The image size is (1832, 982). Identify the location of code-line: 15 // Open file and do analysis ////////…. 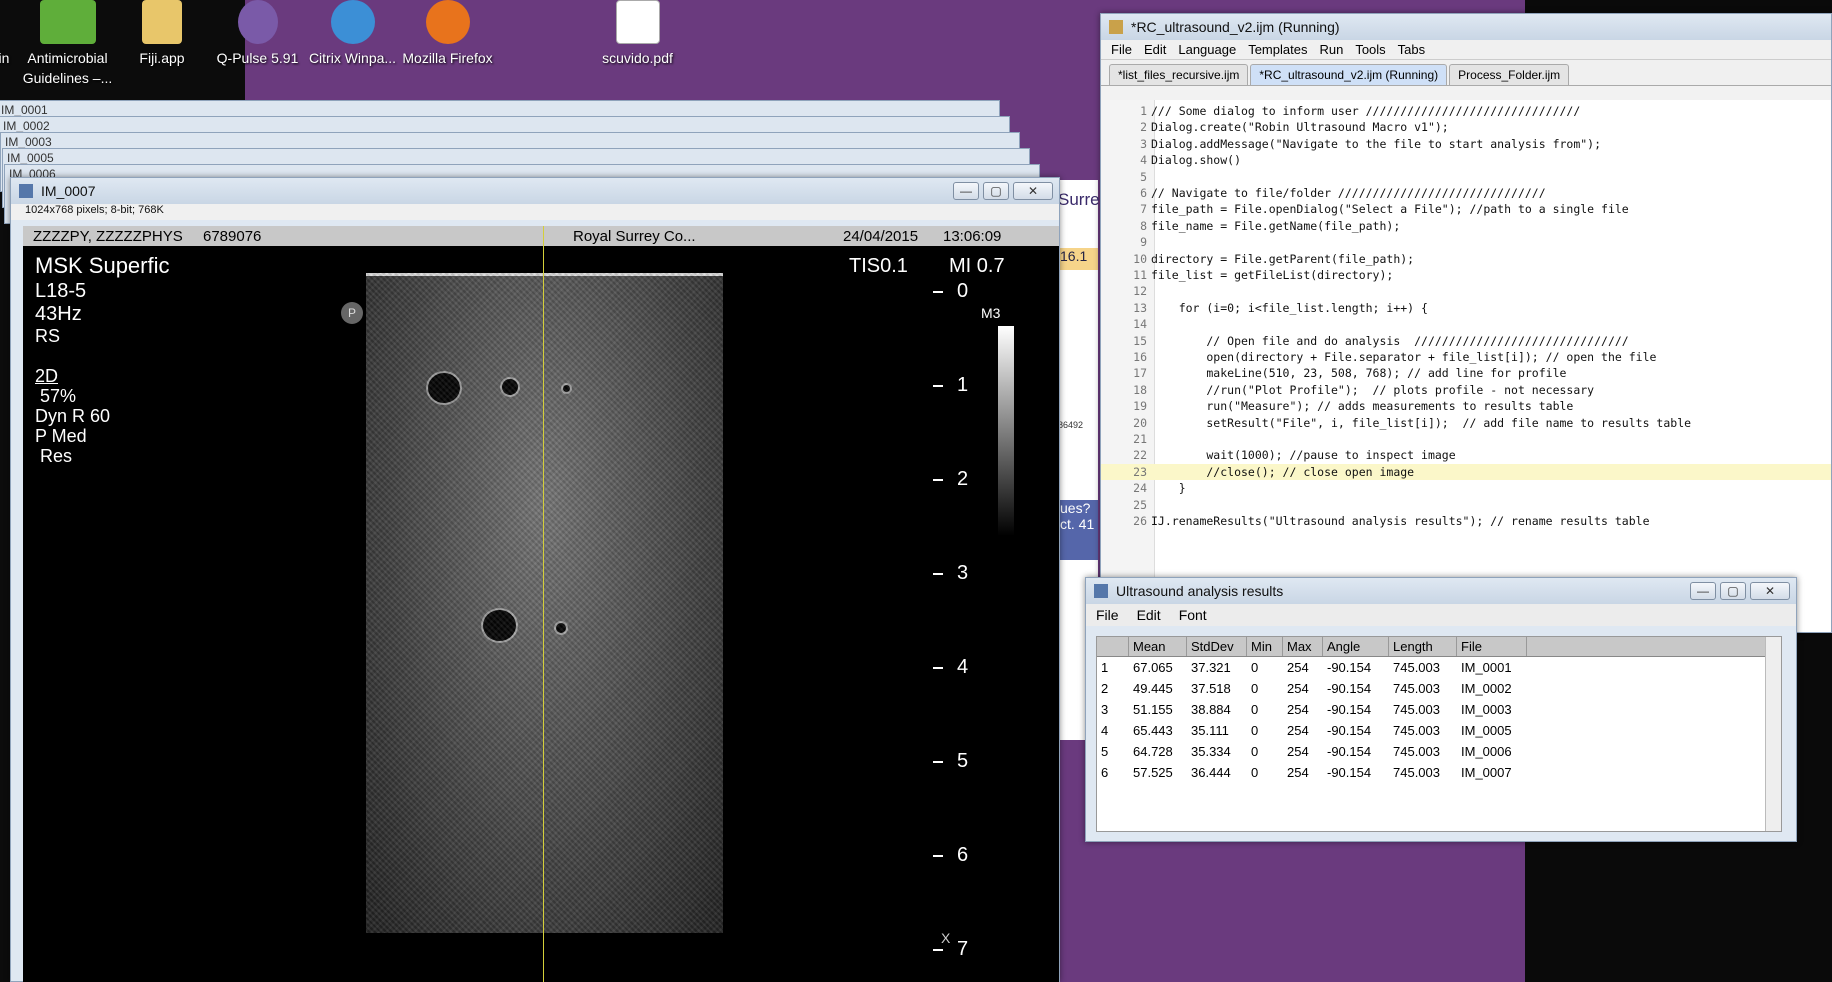
(1466, 341).